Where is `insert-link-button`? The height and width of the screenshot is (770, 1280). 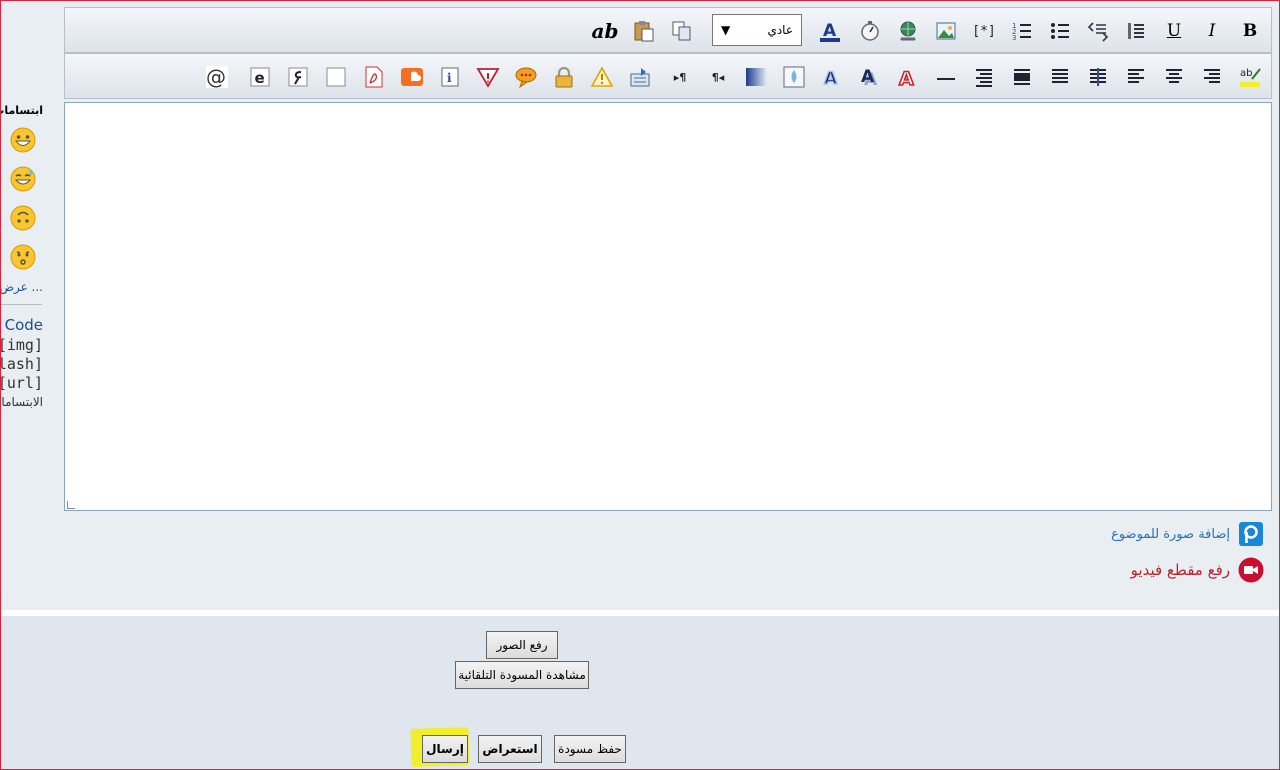
insert-link-button is located at coordinates (908, 31).